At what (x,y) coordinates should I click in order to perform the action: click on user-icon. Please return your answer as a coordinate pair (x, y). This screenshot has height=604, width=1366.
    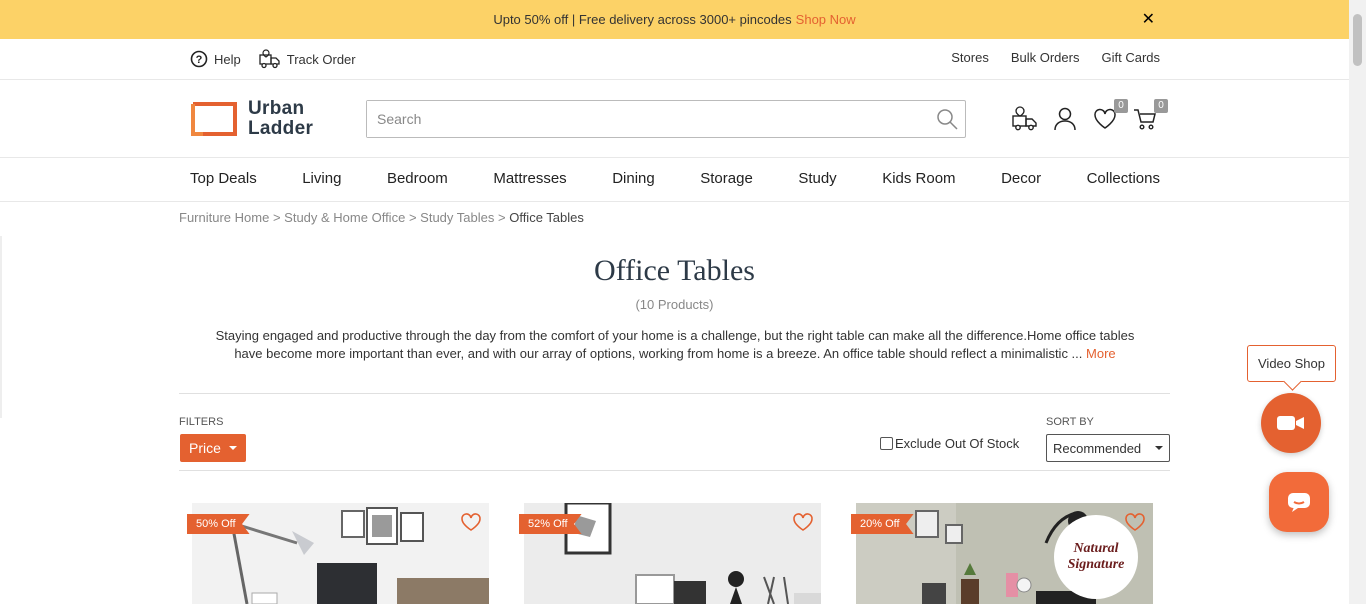
    Looking at the image, I should click on (1065, 119).